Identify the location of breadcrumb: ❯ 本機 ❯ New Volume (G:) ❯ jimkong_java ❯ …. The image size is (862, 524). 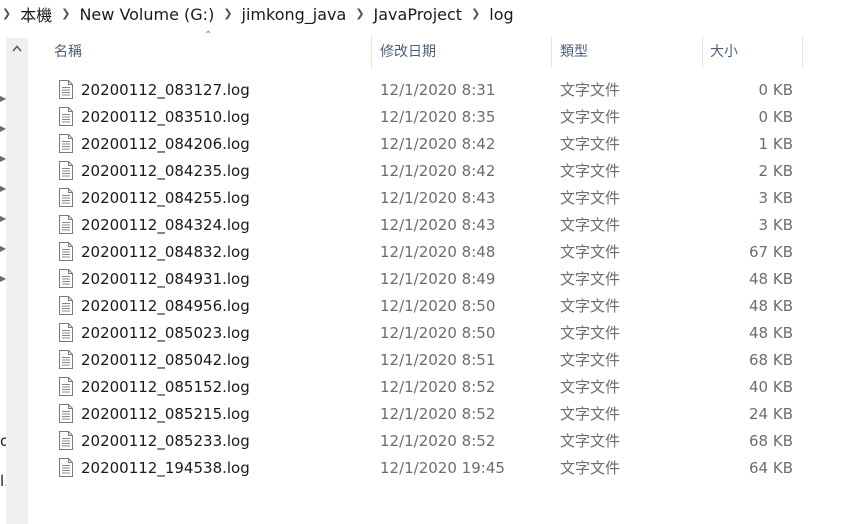
(257, 14).